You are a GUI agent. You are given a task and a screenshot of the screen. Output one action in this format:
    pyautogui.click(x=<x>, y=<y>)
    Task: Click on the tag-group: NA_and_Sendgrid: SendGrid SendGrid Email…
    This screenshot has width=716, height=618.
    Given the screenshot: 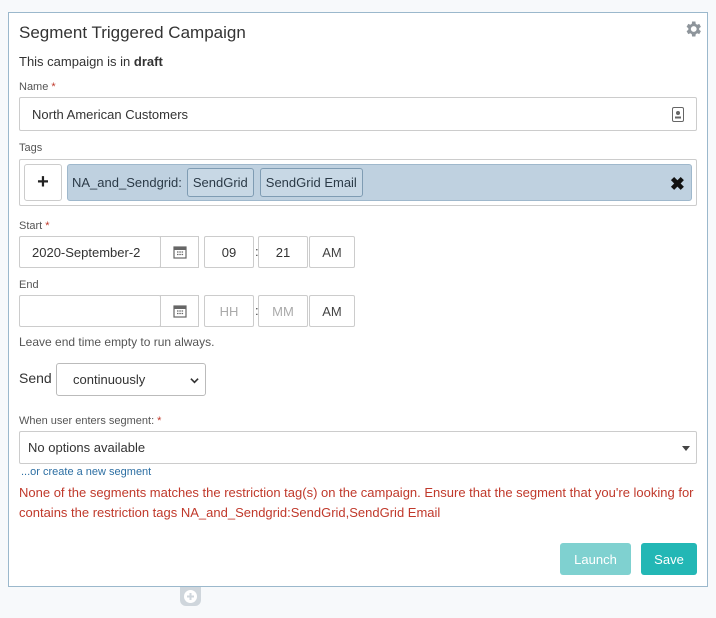 What is the action you would take?
    pyautogui.click(x=379, y=182)
    